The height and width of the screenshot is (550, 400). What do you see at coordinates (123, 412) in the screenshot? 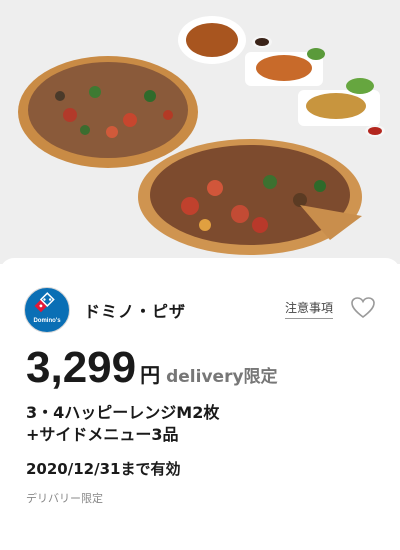
I see `offer-title-line1: 3・4ハッピーレンジM2枚` at bounding box center [123, 412].